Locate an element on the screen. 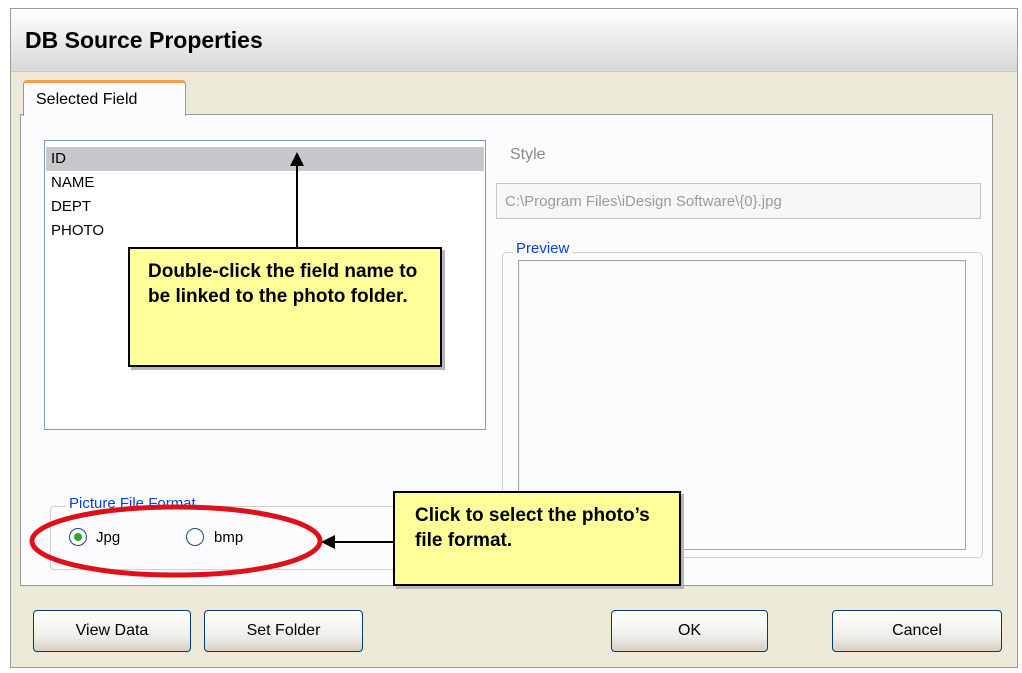 Image resolution: width=1022 pixels, height=673 pixels. cancel-button: Cancel is located at coordinates (917, 631).